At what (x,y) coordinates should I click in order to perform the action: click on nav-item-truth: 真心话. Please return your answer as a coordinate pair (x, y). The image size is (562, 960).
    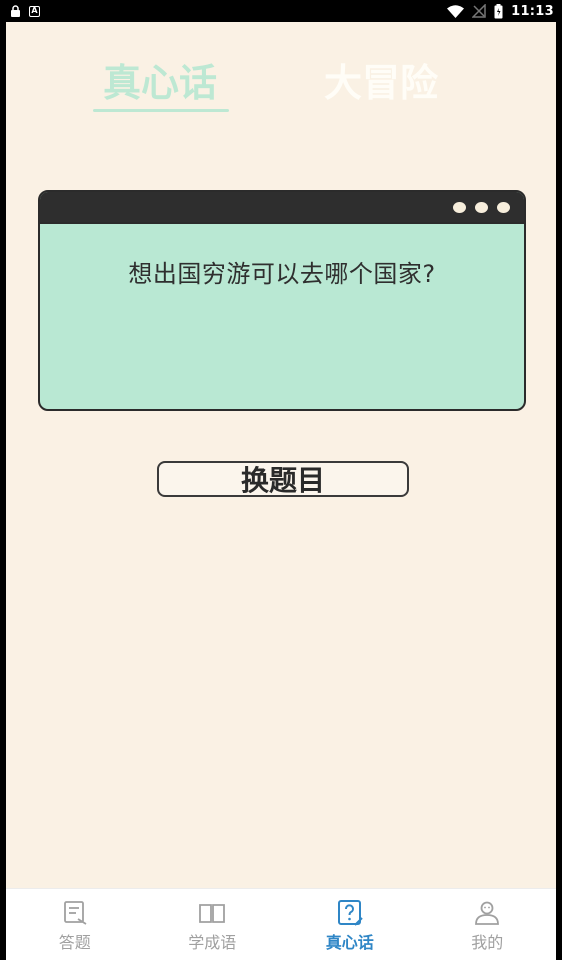
    Looking at the image, I should click on (350, 924).